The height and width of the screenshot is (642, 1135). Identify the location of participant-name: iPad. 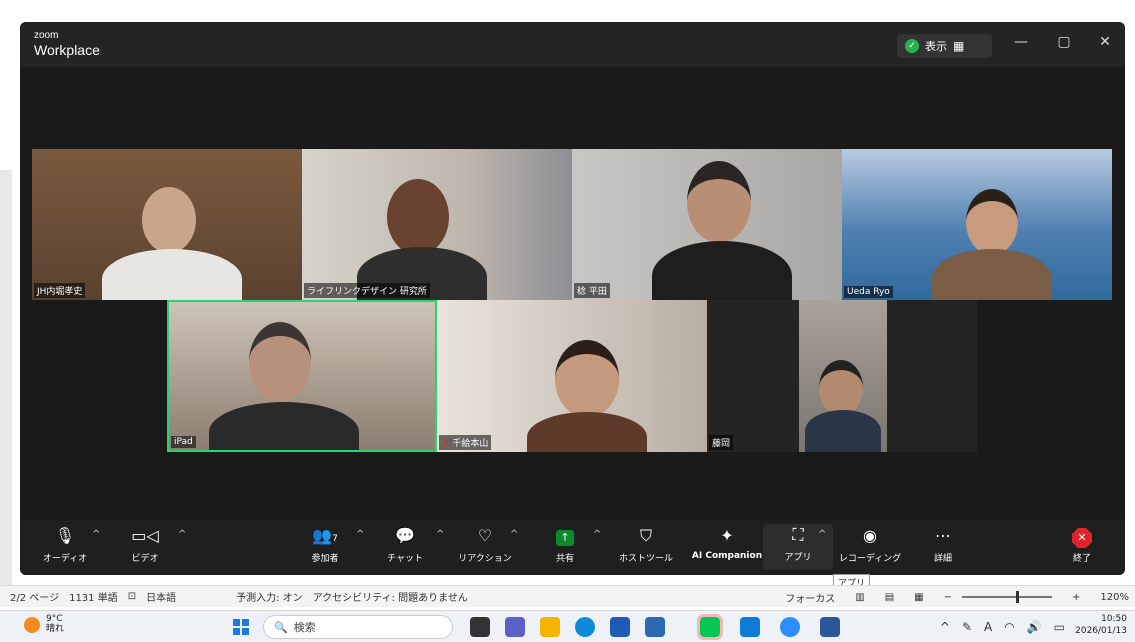
(183, 442).